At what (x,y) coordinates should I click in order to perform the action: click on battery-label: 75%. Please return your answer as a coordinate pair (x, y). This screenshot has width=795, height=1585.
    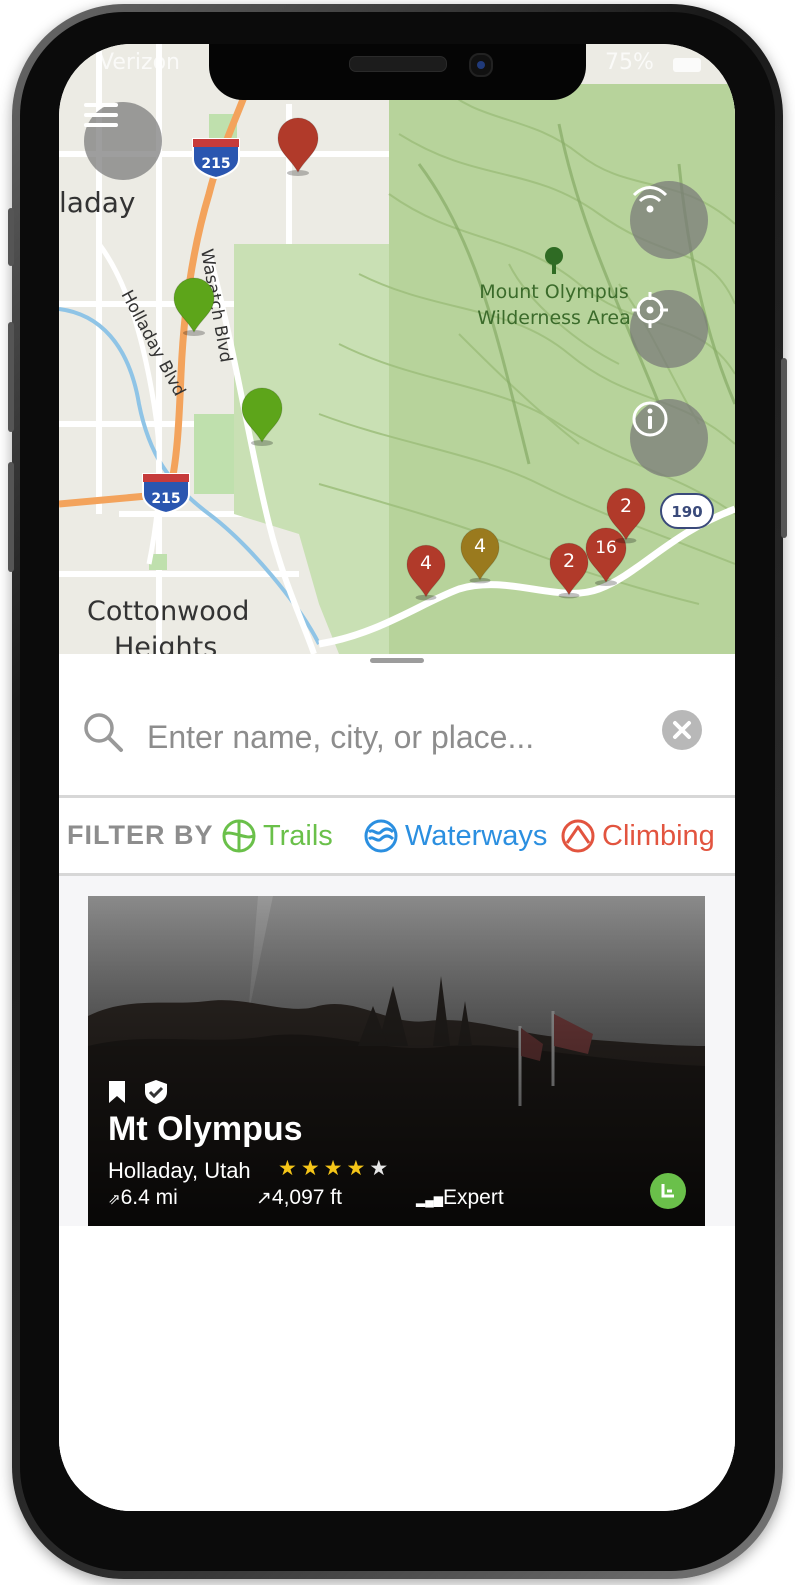
    Looking at the image, I should click on (629, 62).